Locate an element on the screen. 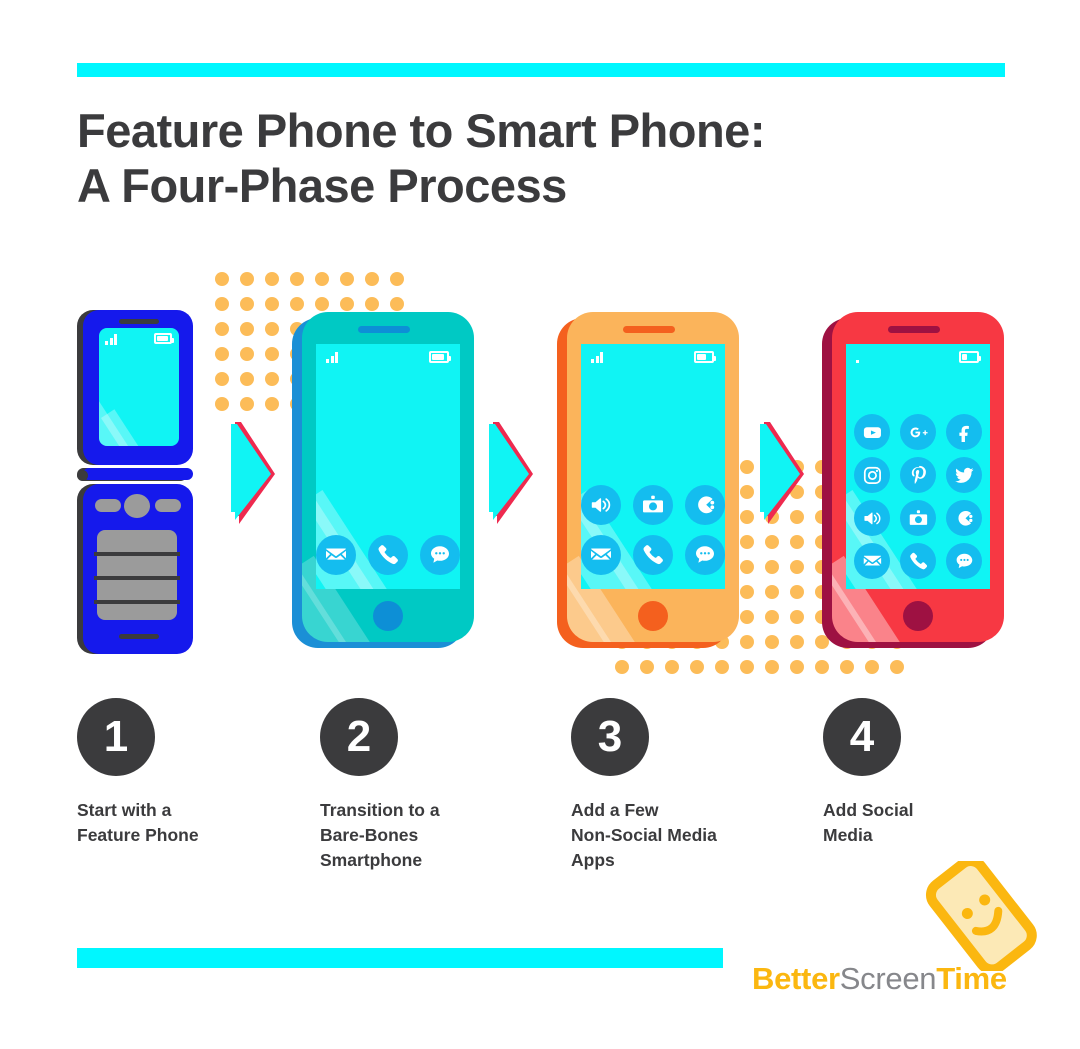  step-2: 2 Transition to a Bare-Bones Smartphone is located at coordinates (425, 785).